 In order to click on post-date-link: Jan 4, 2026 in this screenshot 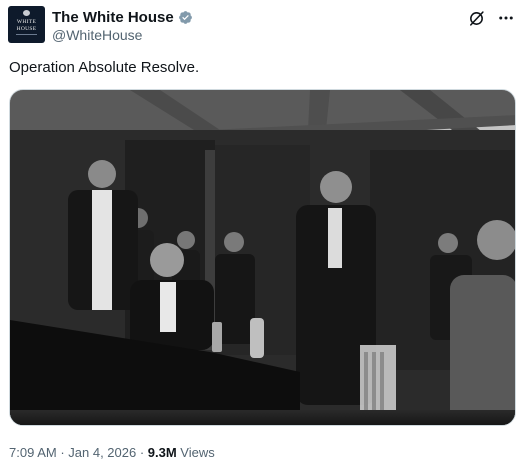, I will do `click(102, 452)`.